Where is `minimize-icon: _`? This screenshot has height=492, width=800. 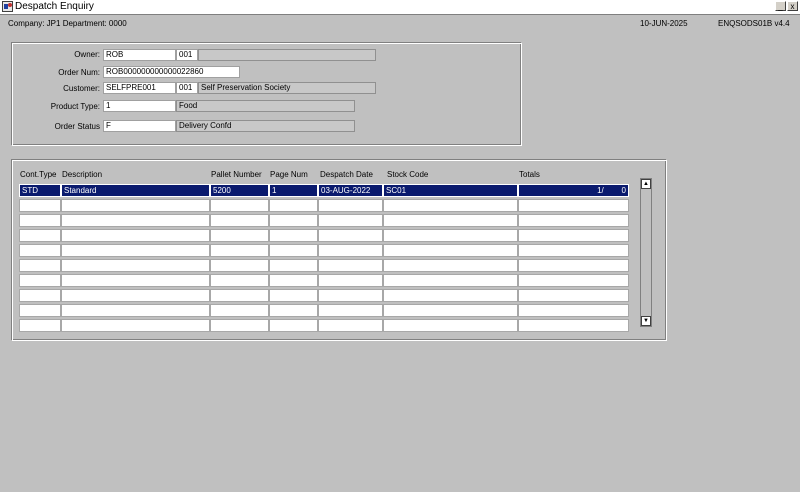
minimize-icon: _ is located at coordinates (780, 6).